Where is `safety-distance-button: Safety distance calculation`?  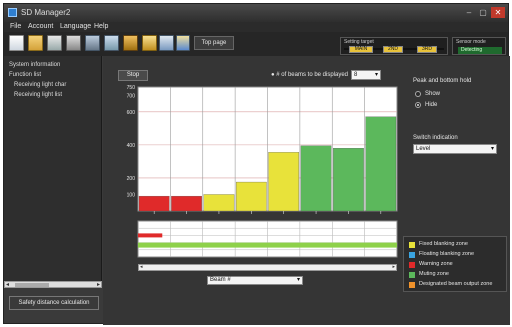 safety-distance-button: Safety distance calculation is located at coordinates (54, 303).